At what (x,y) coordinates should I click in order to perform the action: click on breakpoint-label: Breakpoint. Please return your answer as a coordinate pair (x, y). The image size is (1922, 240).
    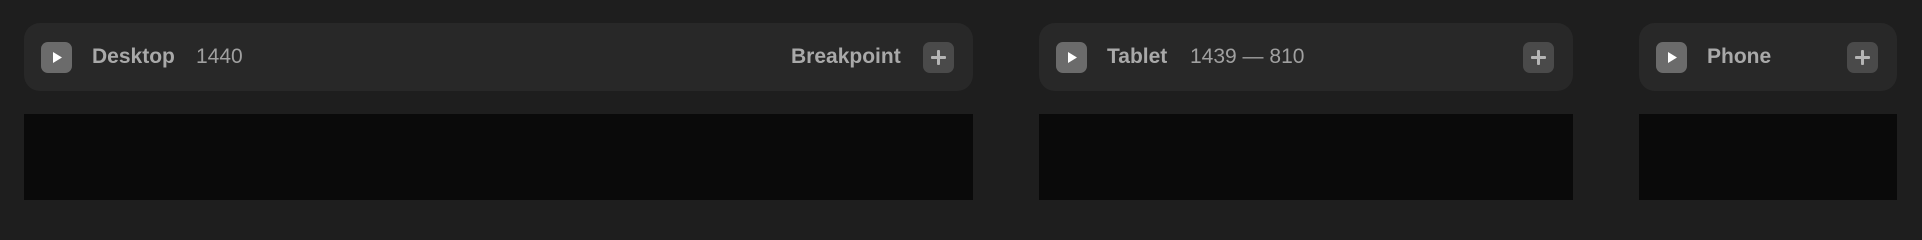
    Looking at the image, I should click on (846, 57).